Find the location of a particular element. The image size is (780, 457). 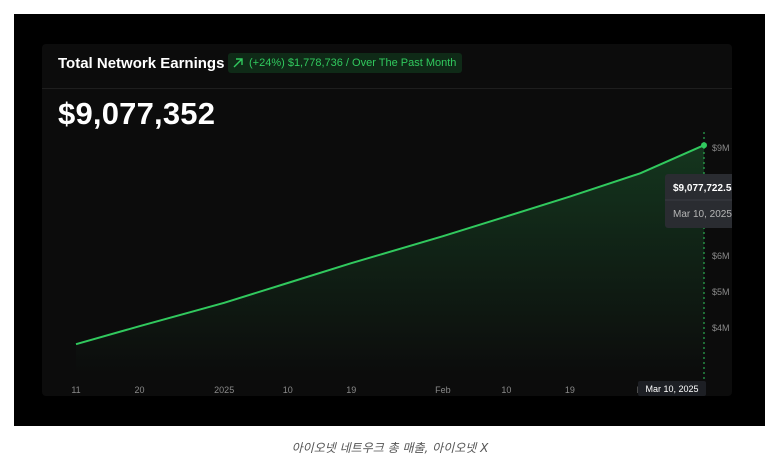

crosshair-date-label: Mar 10, 2025 is located at coordinates (671, 389).